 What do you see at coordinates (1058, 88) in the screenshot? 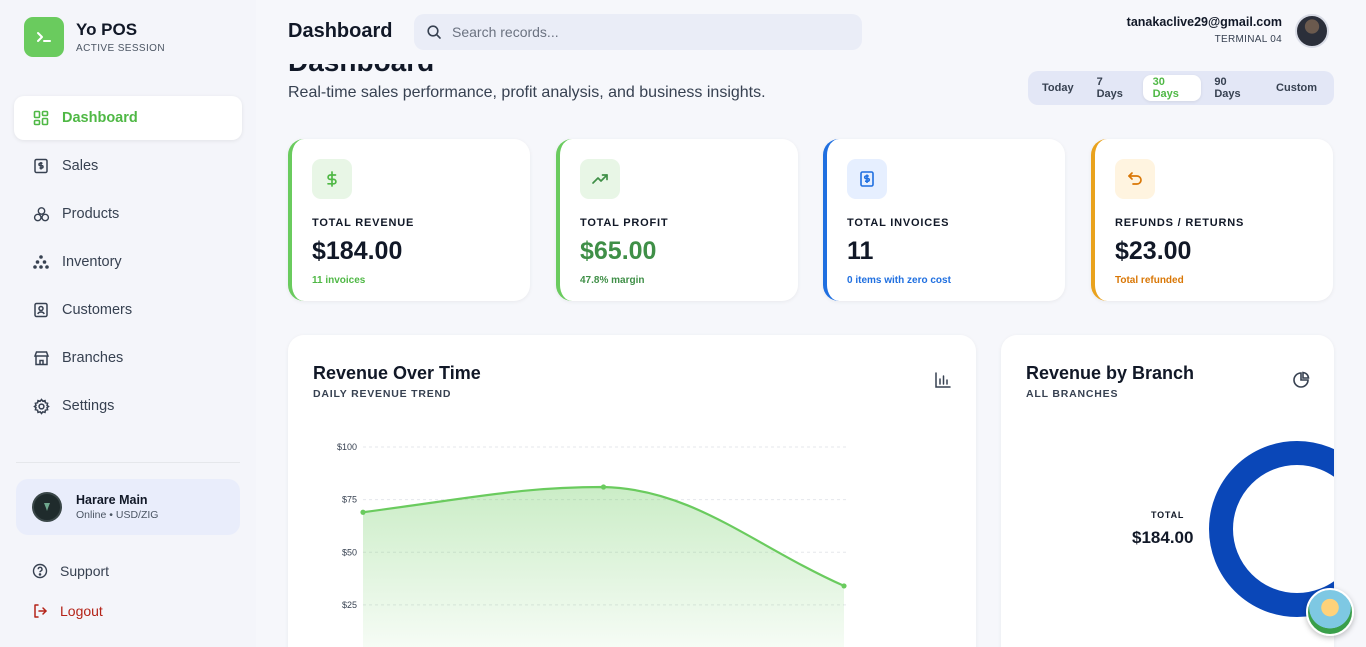
I see `range-today-button: Today` at bounding box center [1058, 88].